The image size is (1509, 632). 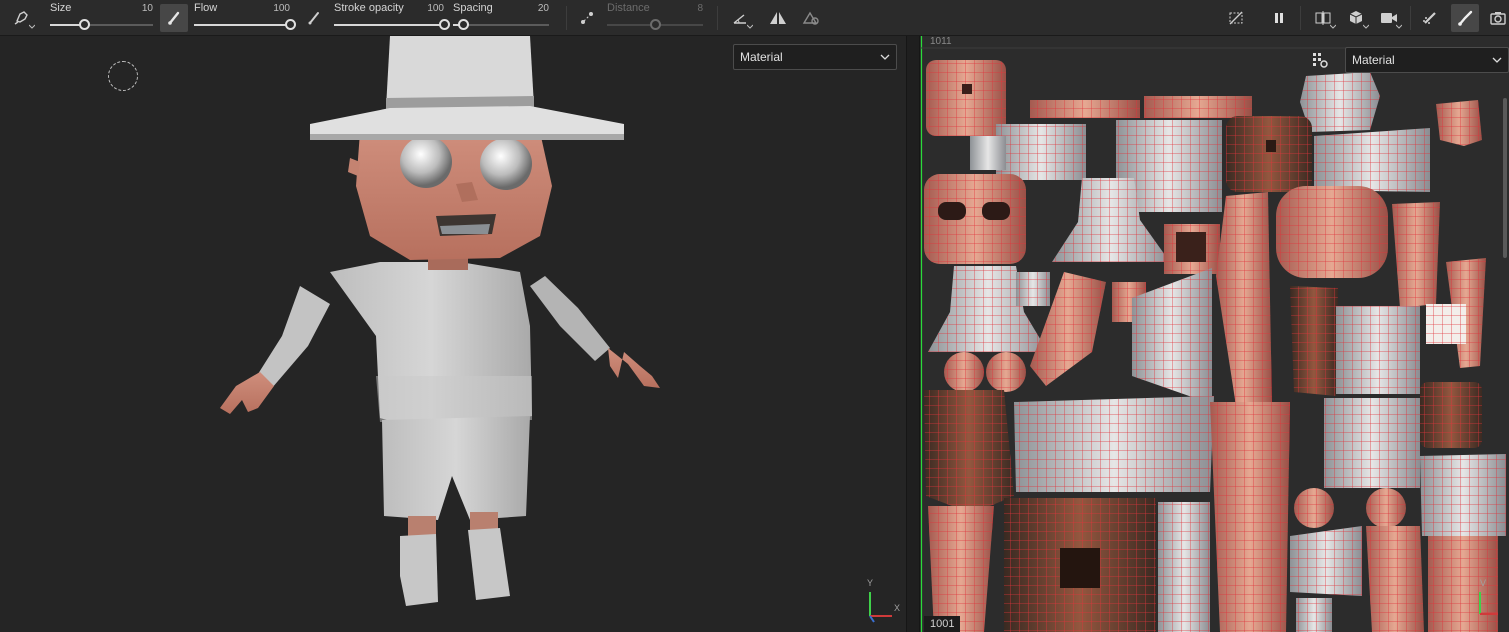 What do you see at coordinates (419, 570) in the screenshot?
I see `left-shoe` at bounding box center [419, 570].